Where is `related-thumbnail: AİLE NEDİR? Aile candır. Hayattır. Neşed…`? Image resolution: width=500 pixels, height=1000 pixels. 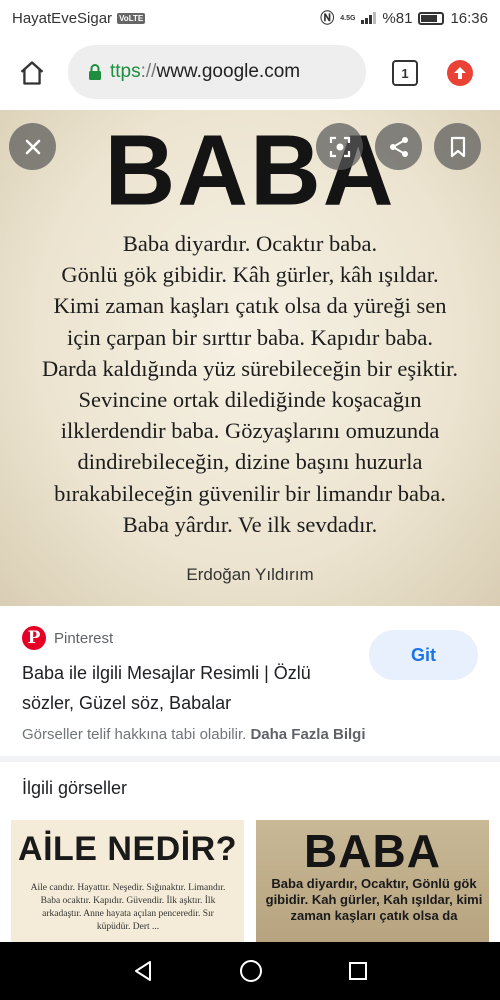
related-thumbnail: AİLE NEDİR? Aile candır. Hayattır. Neşed… is located at coordinates (127, 881).